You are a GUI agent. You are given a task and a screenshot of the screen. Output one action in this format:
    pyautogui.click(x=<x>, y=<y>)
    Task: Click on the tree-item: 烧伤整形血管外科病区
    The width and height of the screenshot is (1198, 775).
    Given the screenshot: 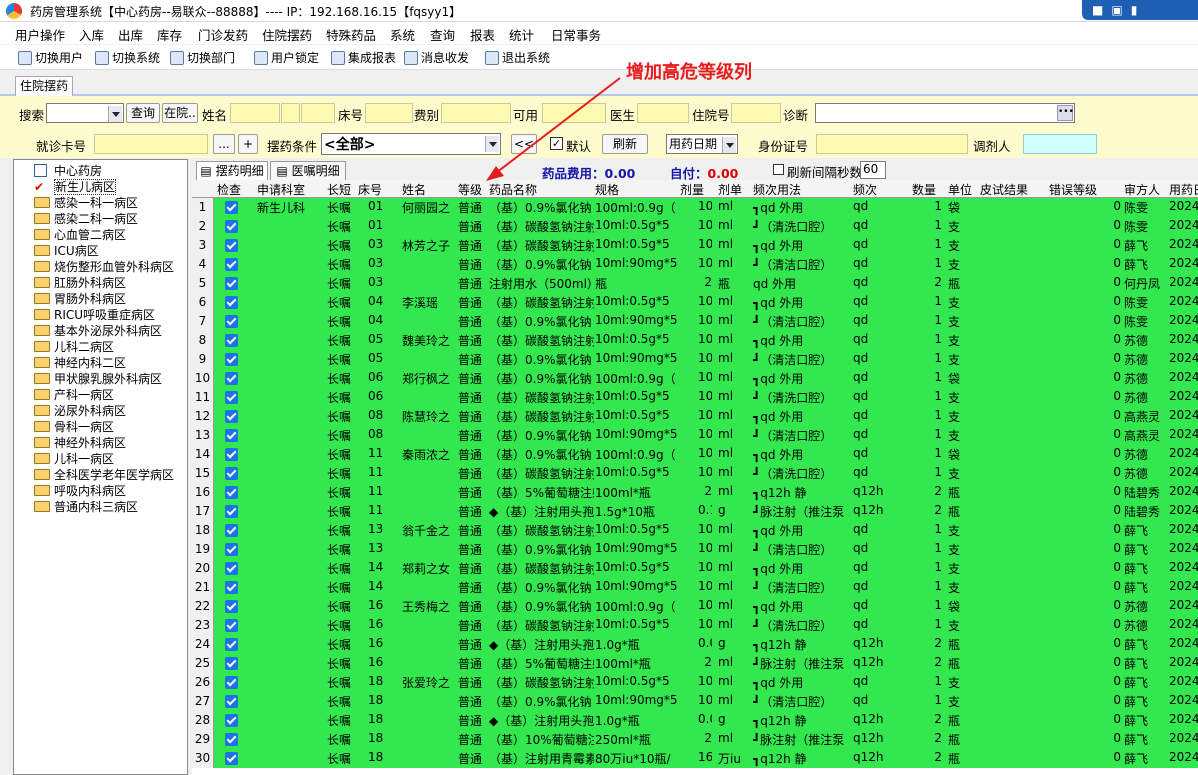 What is the action you would take?
    pyautogui.click(x=104, y=266)
    